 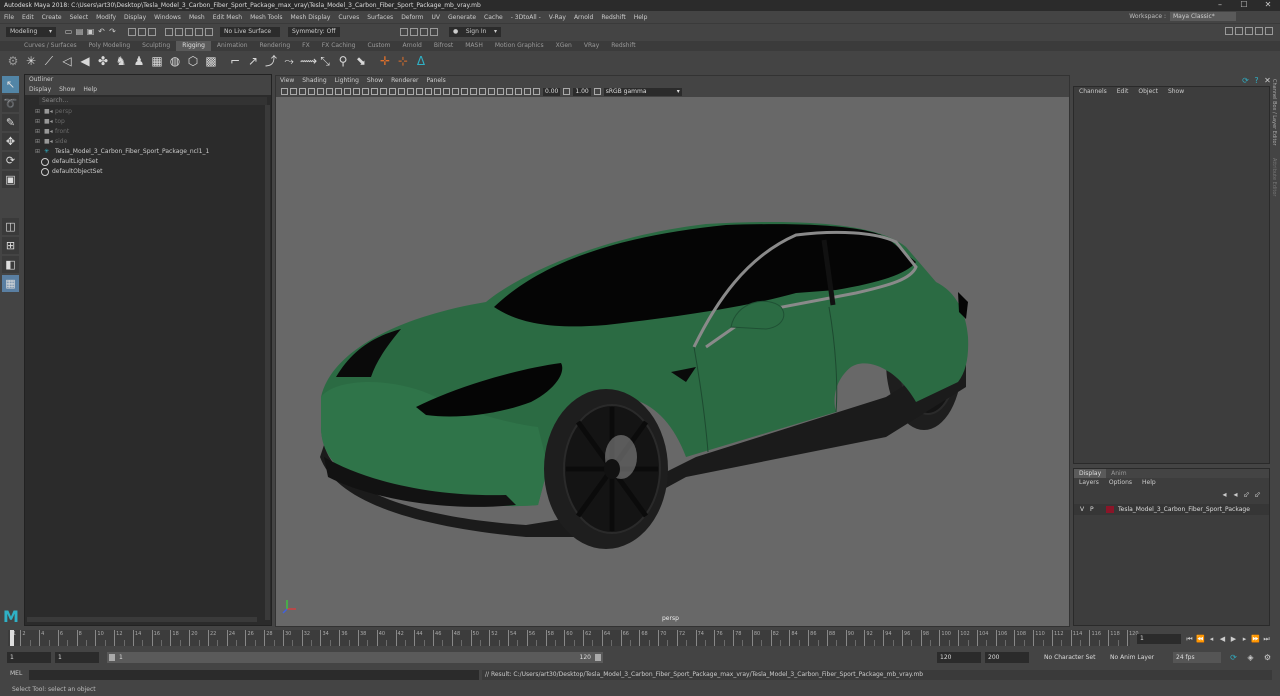 I want to click on step-forward-key-icon: ⏩, so click(x=1255, y=639).